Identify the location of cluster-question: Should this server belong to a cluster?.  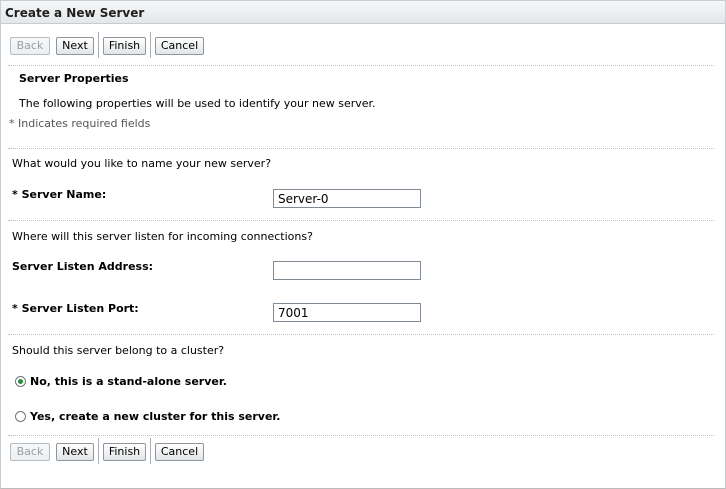
(118, 350).